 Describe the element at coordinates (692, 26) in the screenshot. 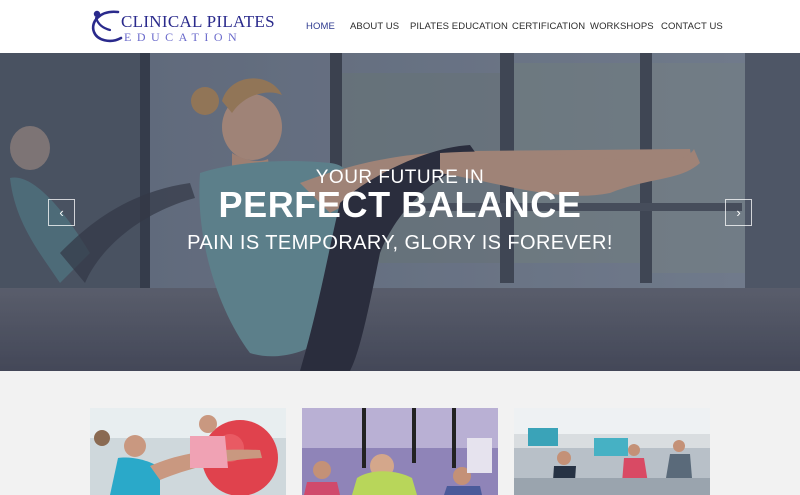

I see `nav-contact-us: CONTACT US` at that location.